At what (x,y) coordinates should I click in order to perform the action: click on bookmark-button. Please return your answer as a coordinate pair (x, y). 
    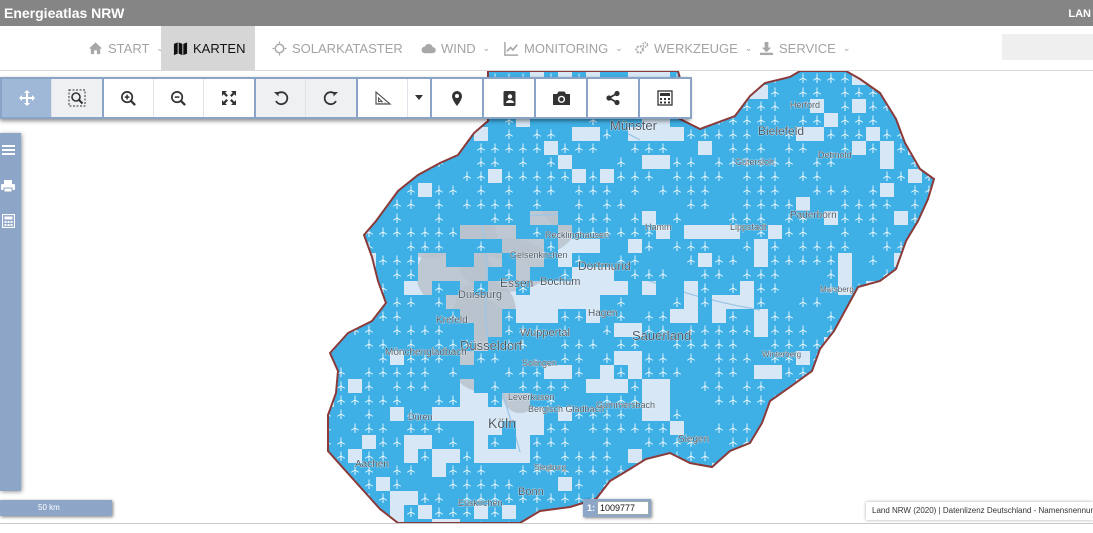
    Looking at the image, I should click on (509, 98).